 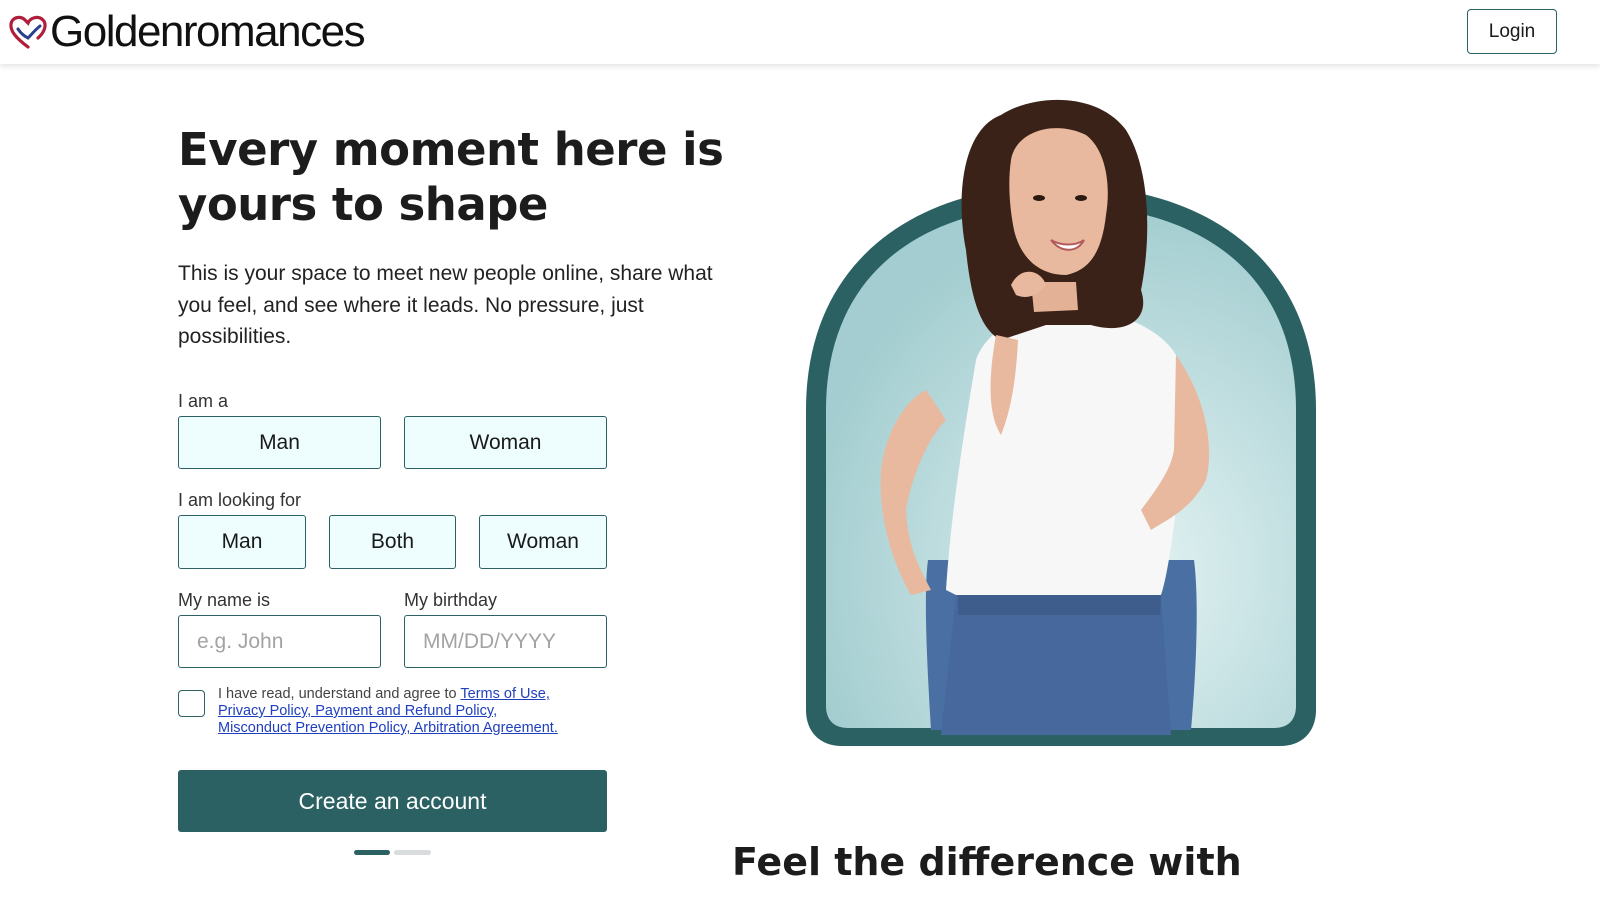 I want to click on looking-for-both-button: Both, so click(x=392, y=542).